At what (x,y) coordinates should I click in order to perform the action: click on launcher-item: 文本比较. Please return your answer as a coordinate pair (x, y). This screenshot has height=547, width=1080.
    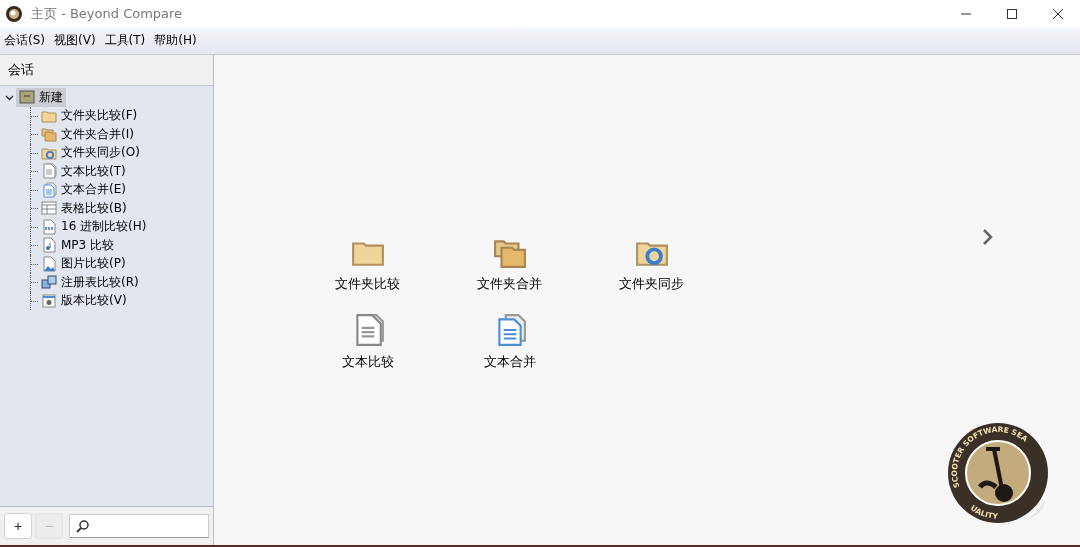
    Looking at the image, I should click on (367, 342).